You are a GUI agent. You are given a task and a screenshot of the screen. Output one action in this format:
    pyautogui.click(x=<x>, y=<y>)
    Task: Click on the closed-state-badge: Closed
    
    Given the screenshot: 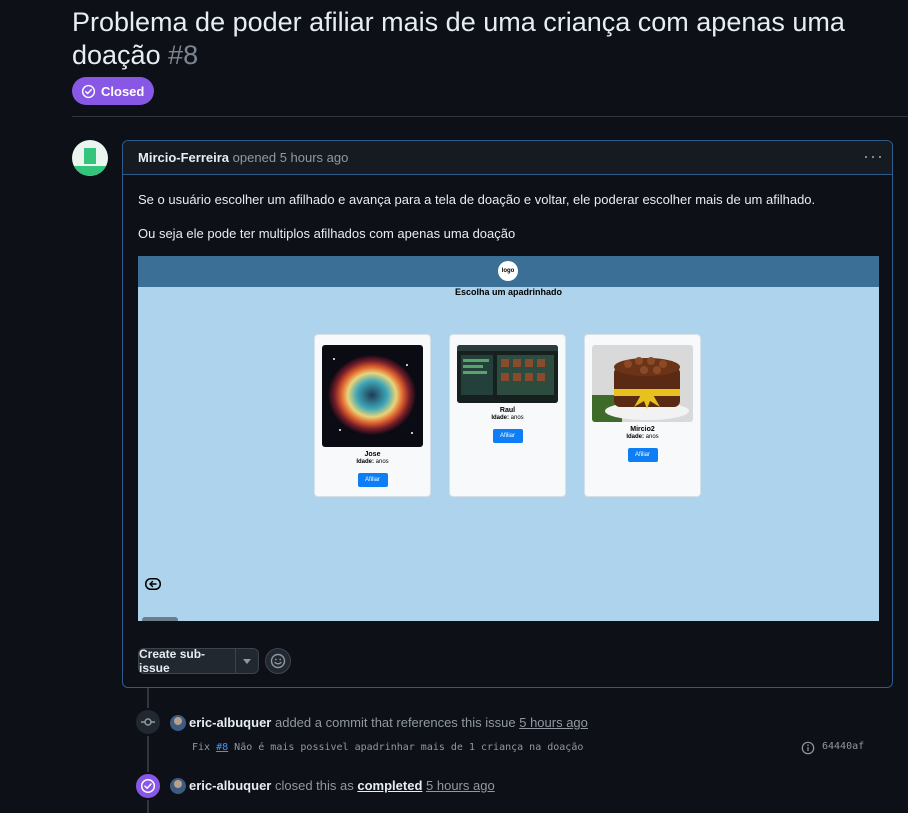 What is the action you would take?
    pyautogui.click(x=113, y=91)
    